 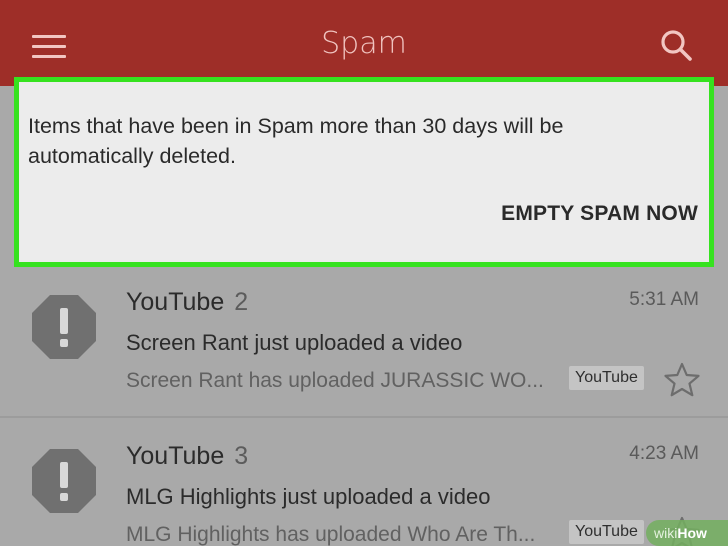 I want to click on page-title: Spam, so click(x=364, y=43).